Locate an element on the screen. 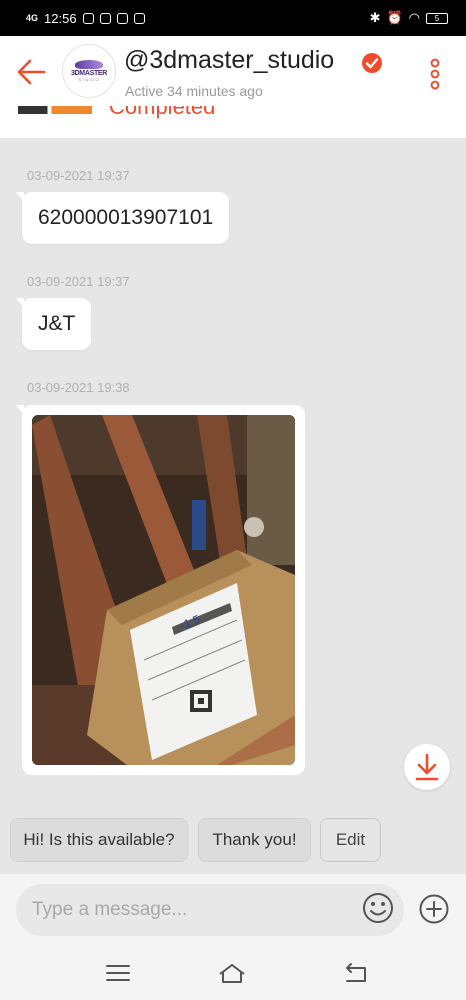 The image size is (466, 1000). bluetooth-icon: ✱ is located at coordinates (375, 17).